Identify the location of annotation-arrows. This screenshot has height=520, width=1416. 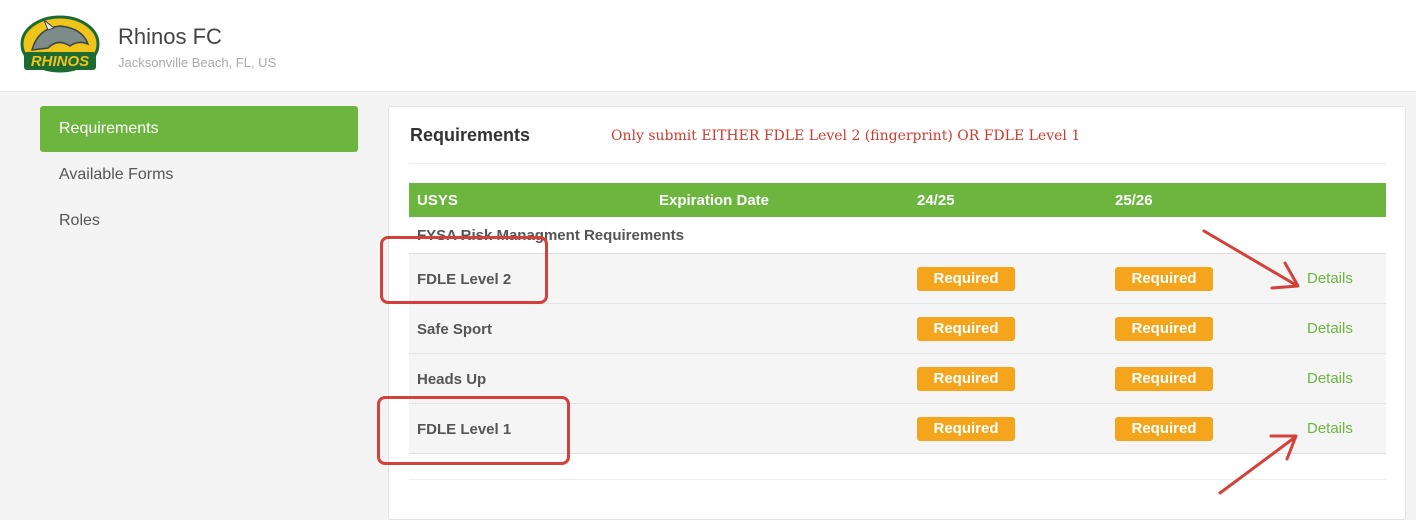
(1251, 362).